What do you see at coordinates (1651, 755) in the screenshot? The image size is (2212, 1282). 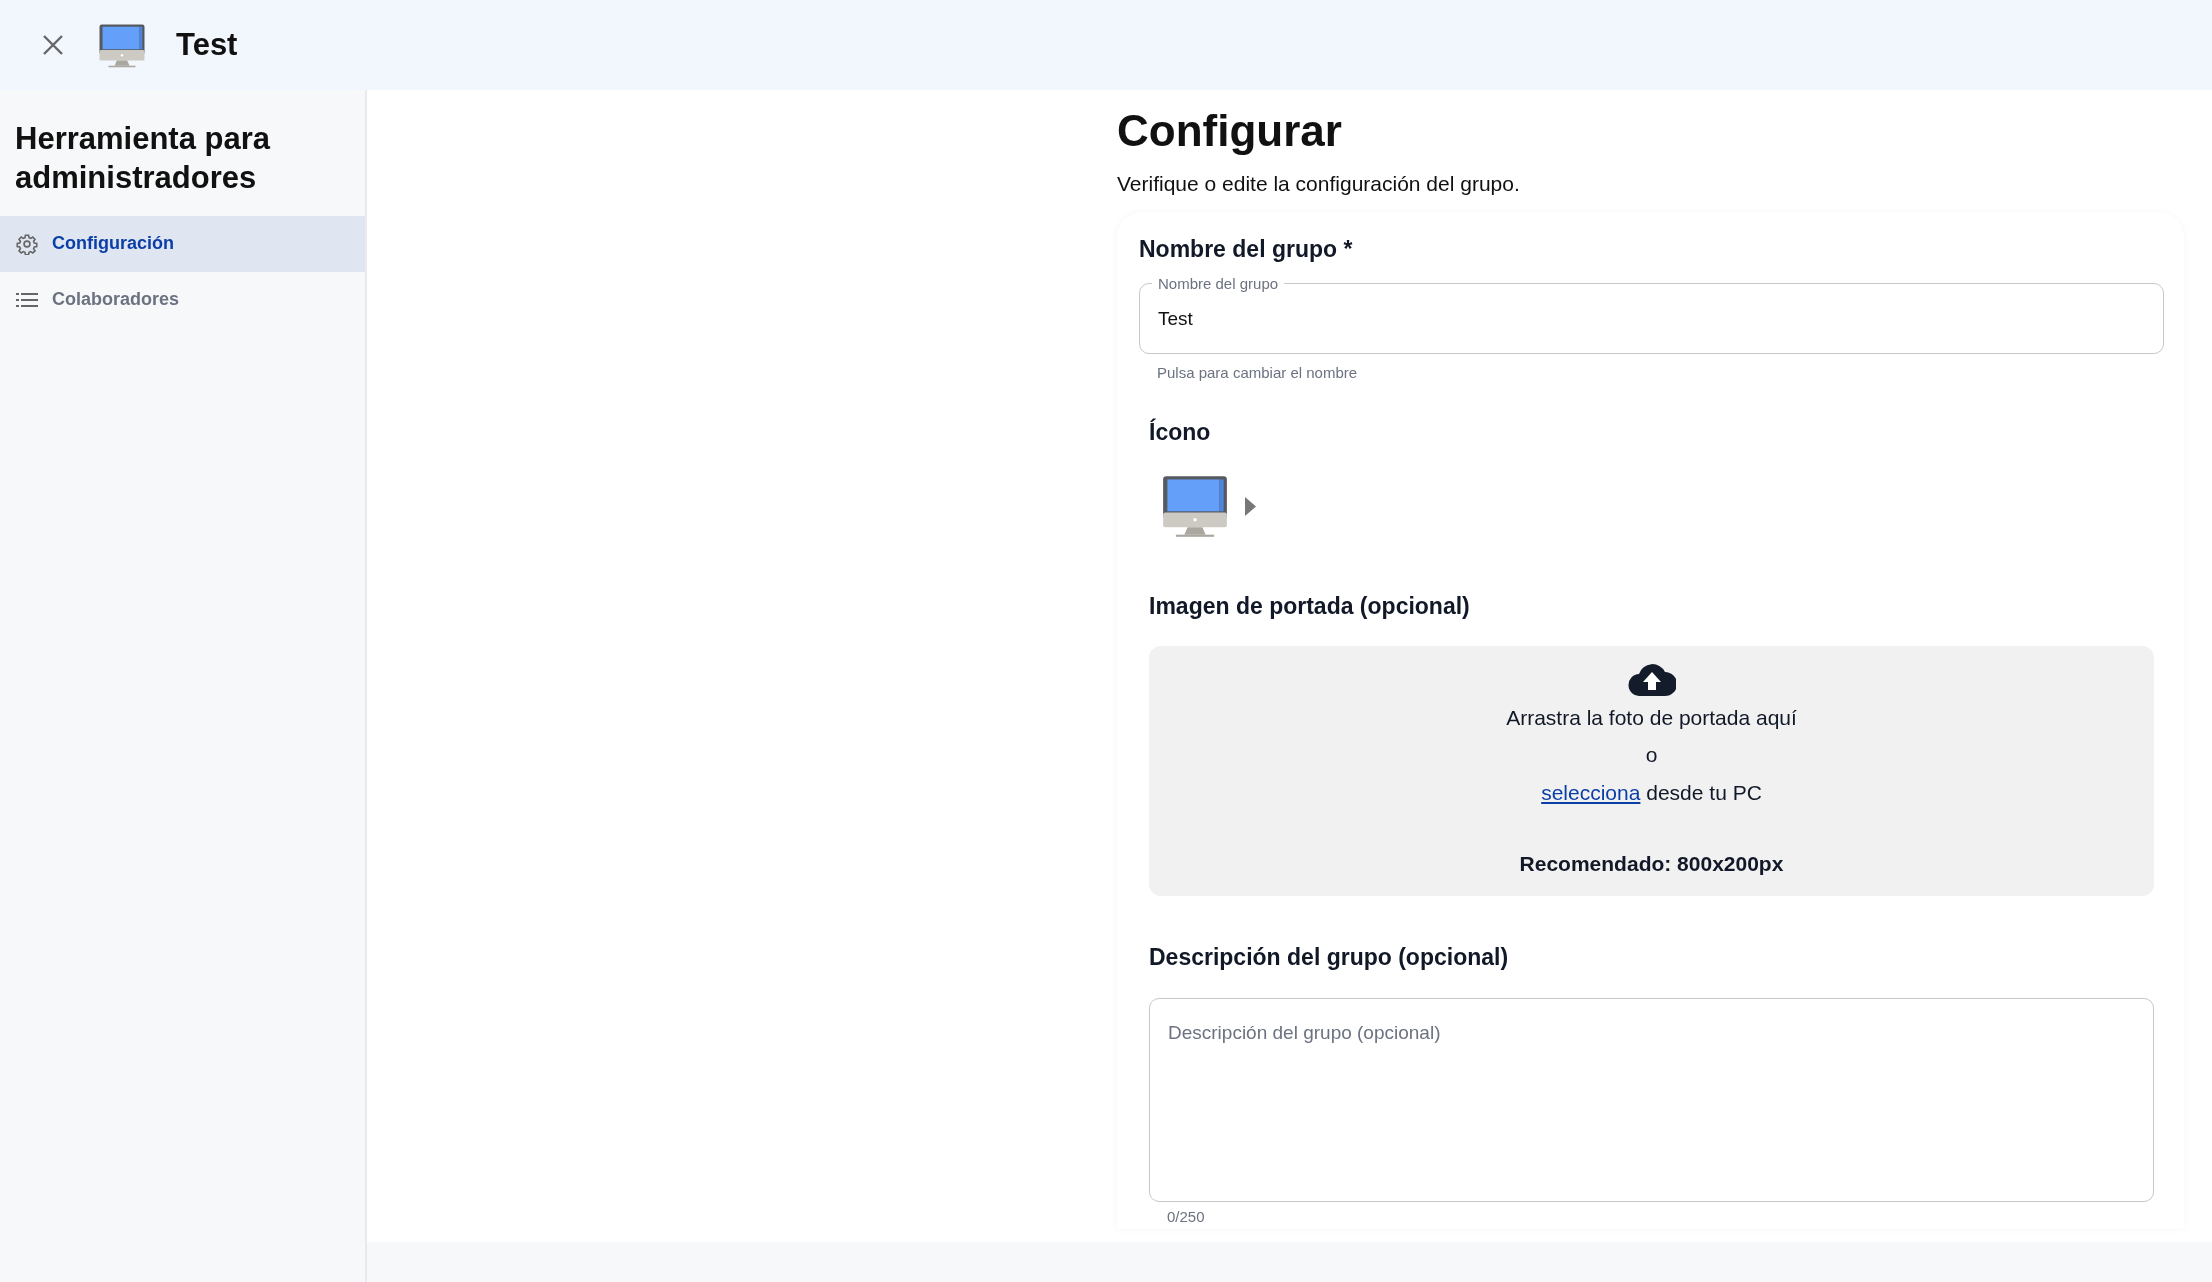 I see `dropzone-text: o` at bounding box center [1651, 755].